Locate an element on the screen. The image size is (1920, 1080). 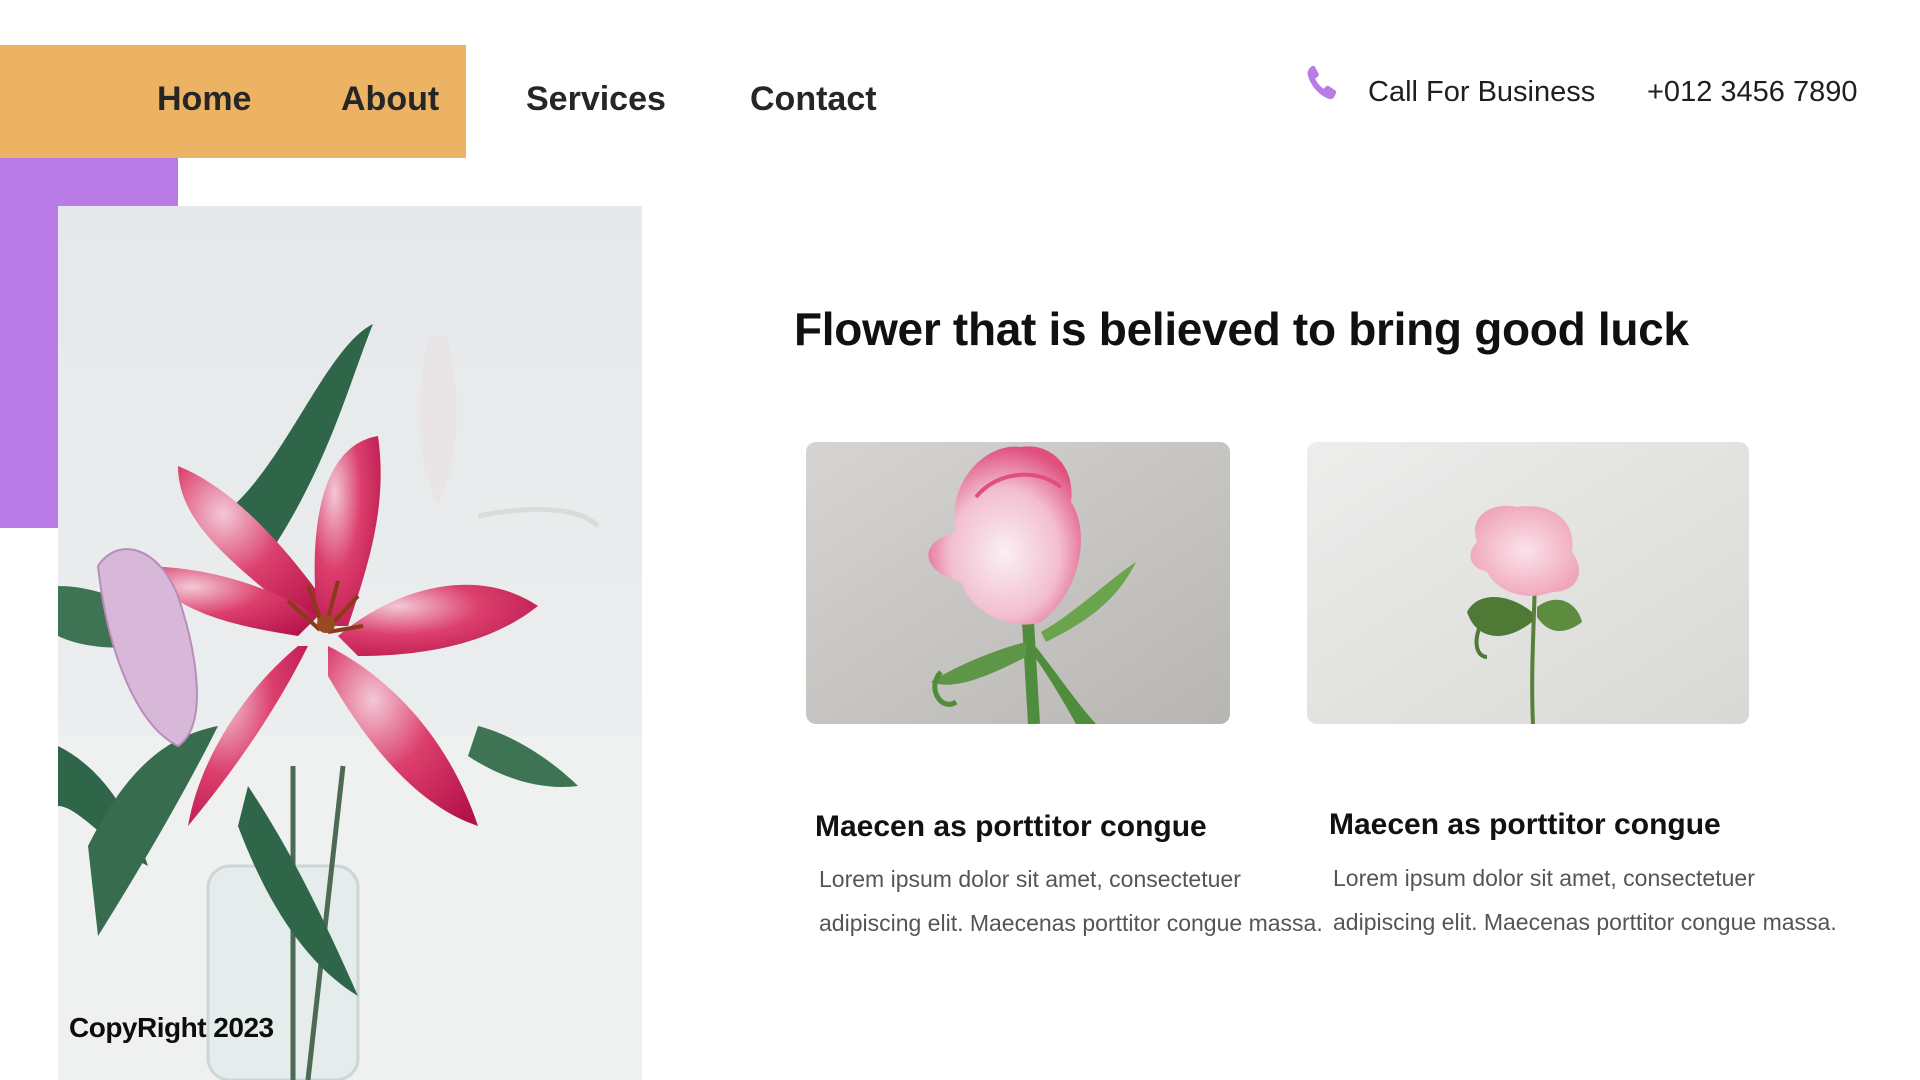
nav-contact-link: Contact is located at coordinates (813, 99).